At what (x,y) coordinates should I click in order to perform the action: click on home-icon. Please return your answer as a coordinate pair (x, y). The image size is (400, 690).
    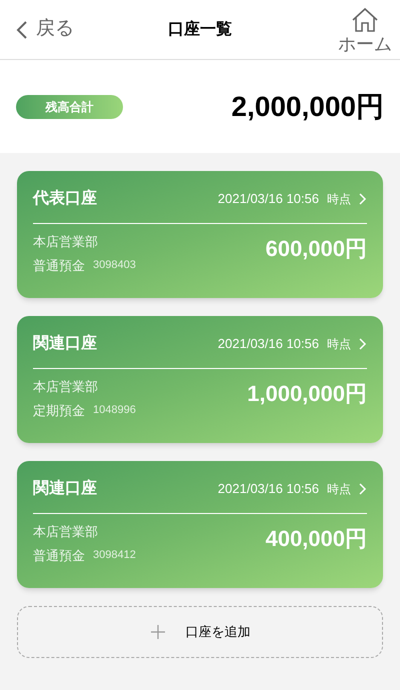
    Looking at the image, I should click on (364, 19).